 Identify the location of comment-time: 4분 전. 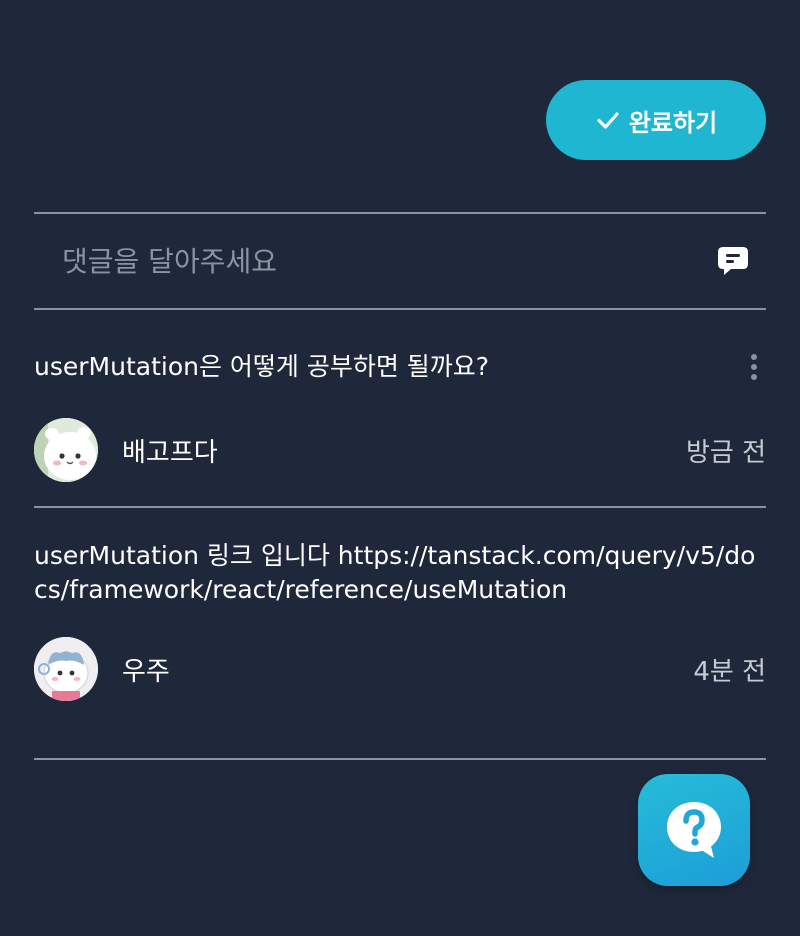
(729, 671).